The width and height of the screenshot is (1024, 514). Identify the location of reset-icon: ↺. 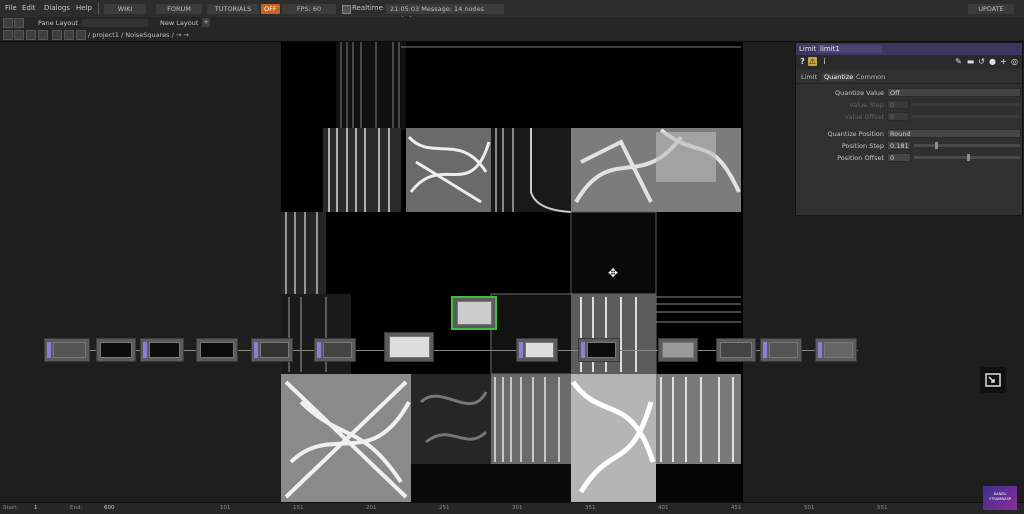
(981, 61).